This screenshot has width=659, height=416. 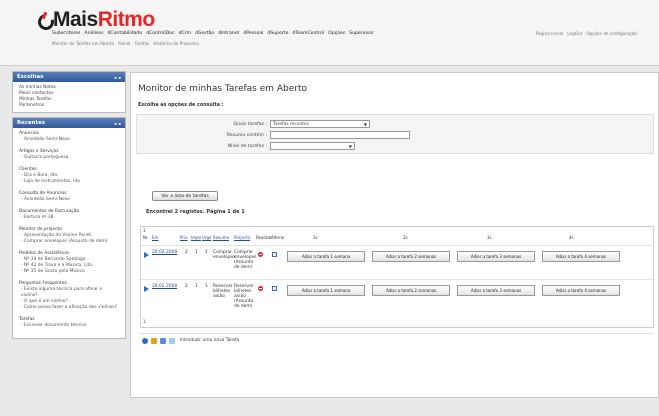 I want to click on summary-contains-input, so click(x=340, y=135).